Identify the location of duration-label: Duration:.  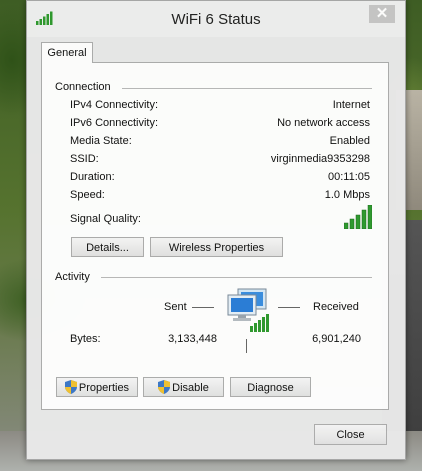
(92, 177).